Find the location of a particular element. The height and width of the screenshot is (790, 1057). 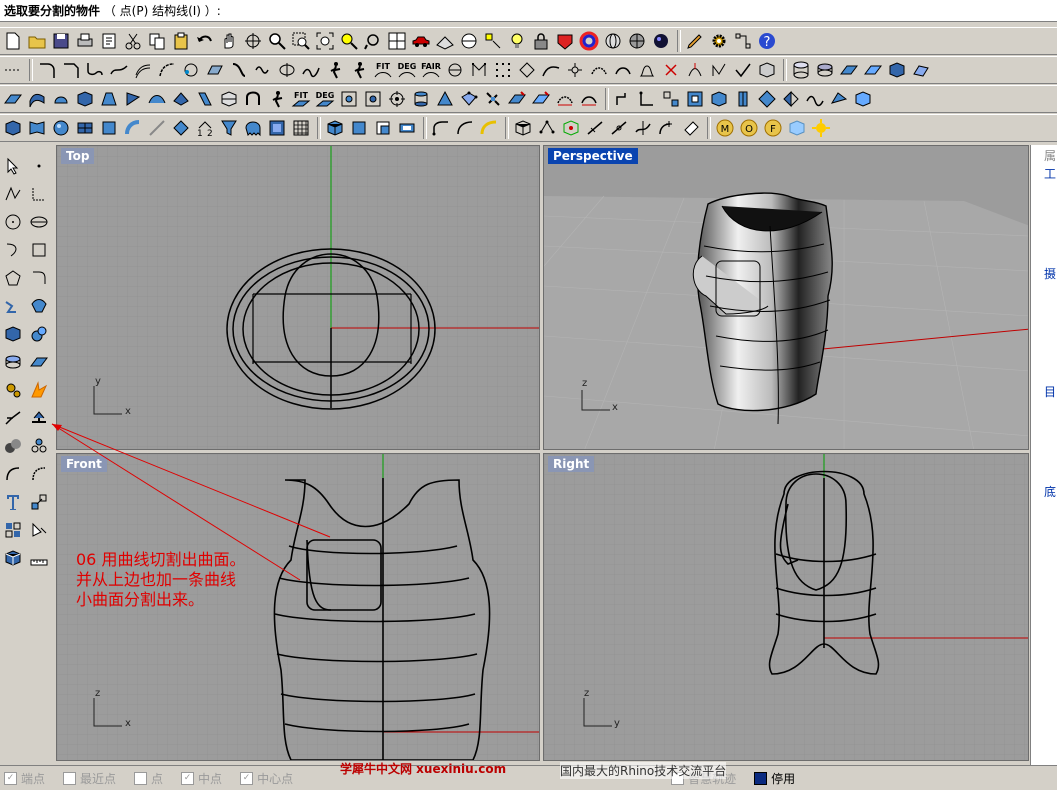

split-7-icon is located at coordinates (767, 99).